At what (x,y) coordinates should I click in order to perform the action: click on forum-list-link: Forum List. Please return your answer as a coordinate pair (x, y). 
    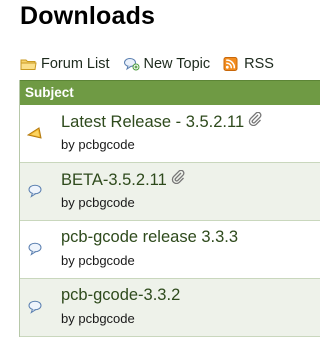
    Looking at the image, I should click on (65, 64).